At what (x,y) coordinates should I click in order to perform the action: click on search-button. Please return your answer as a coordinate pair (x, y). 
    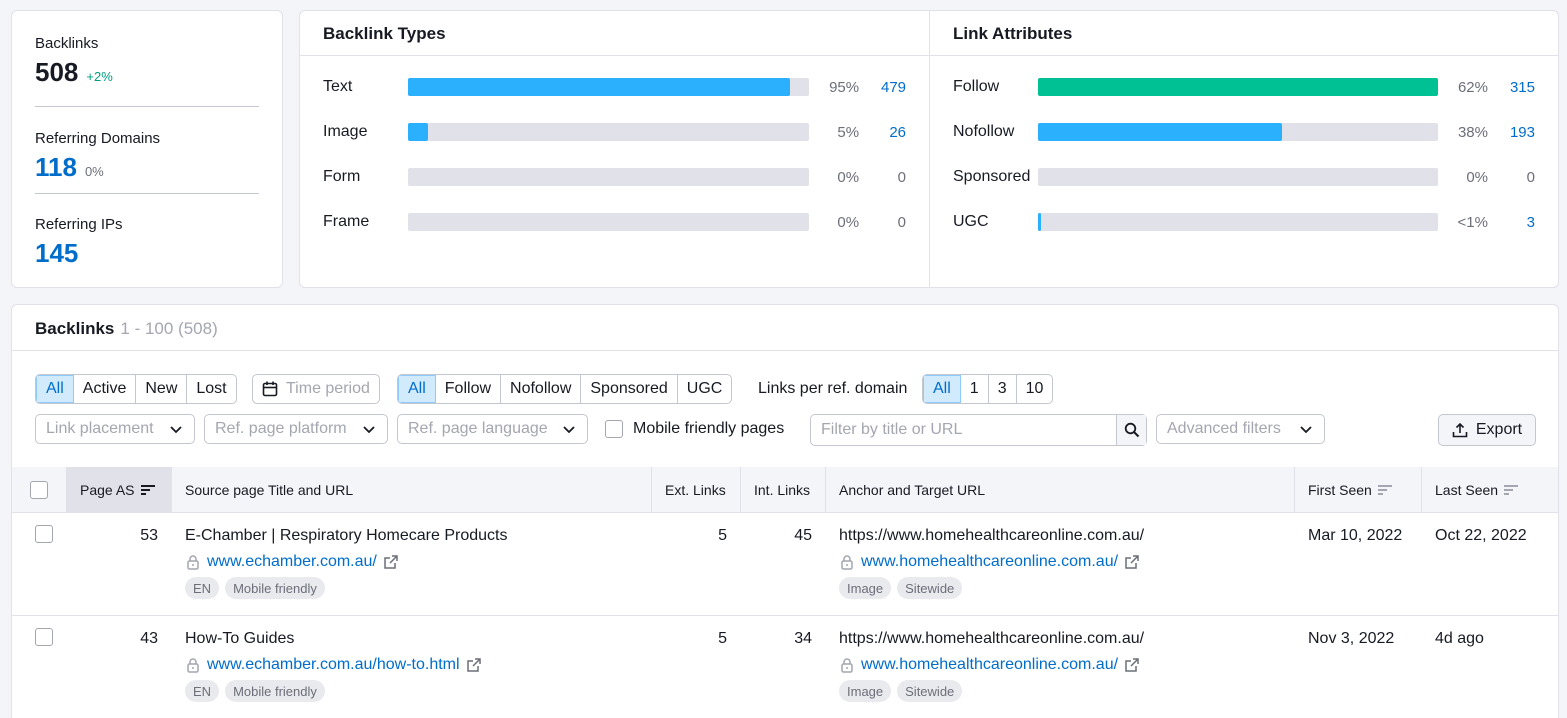
    Looking at the image, I should click on (1131, 430).